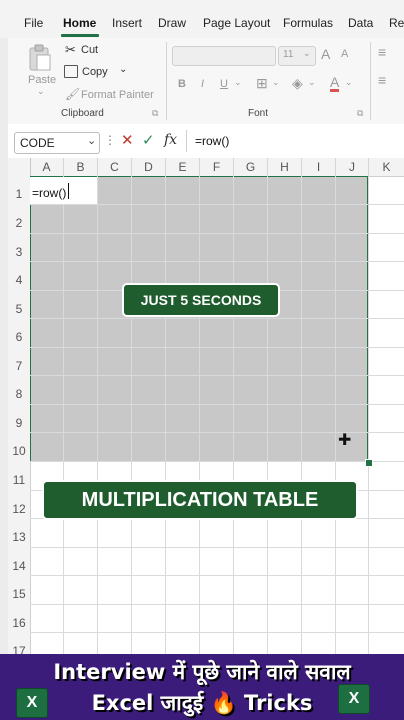  Describe the element at coordinates (19, 594) in the screenshot. I see `row-header-15: 15` at that location.